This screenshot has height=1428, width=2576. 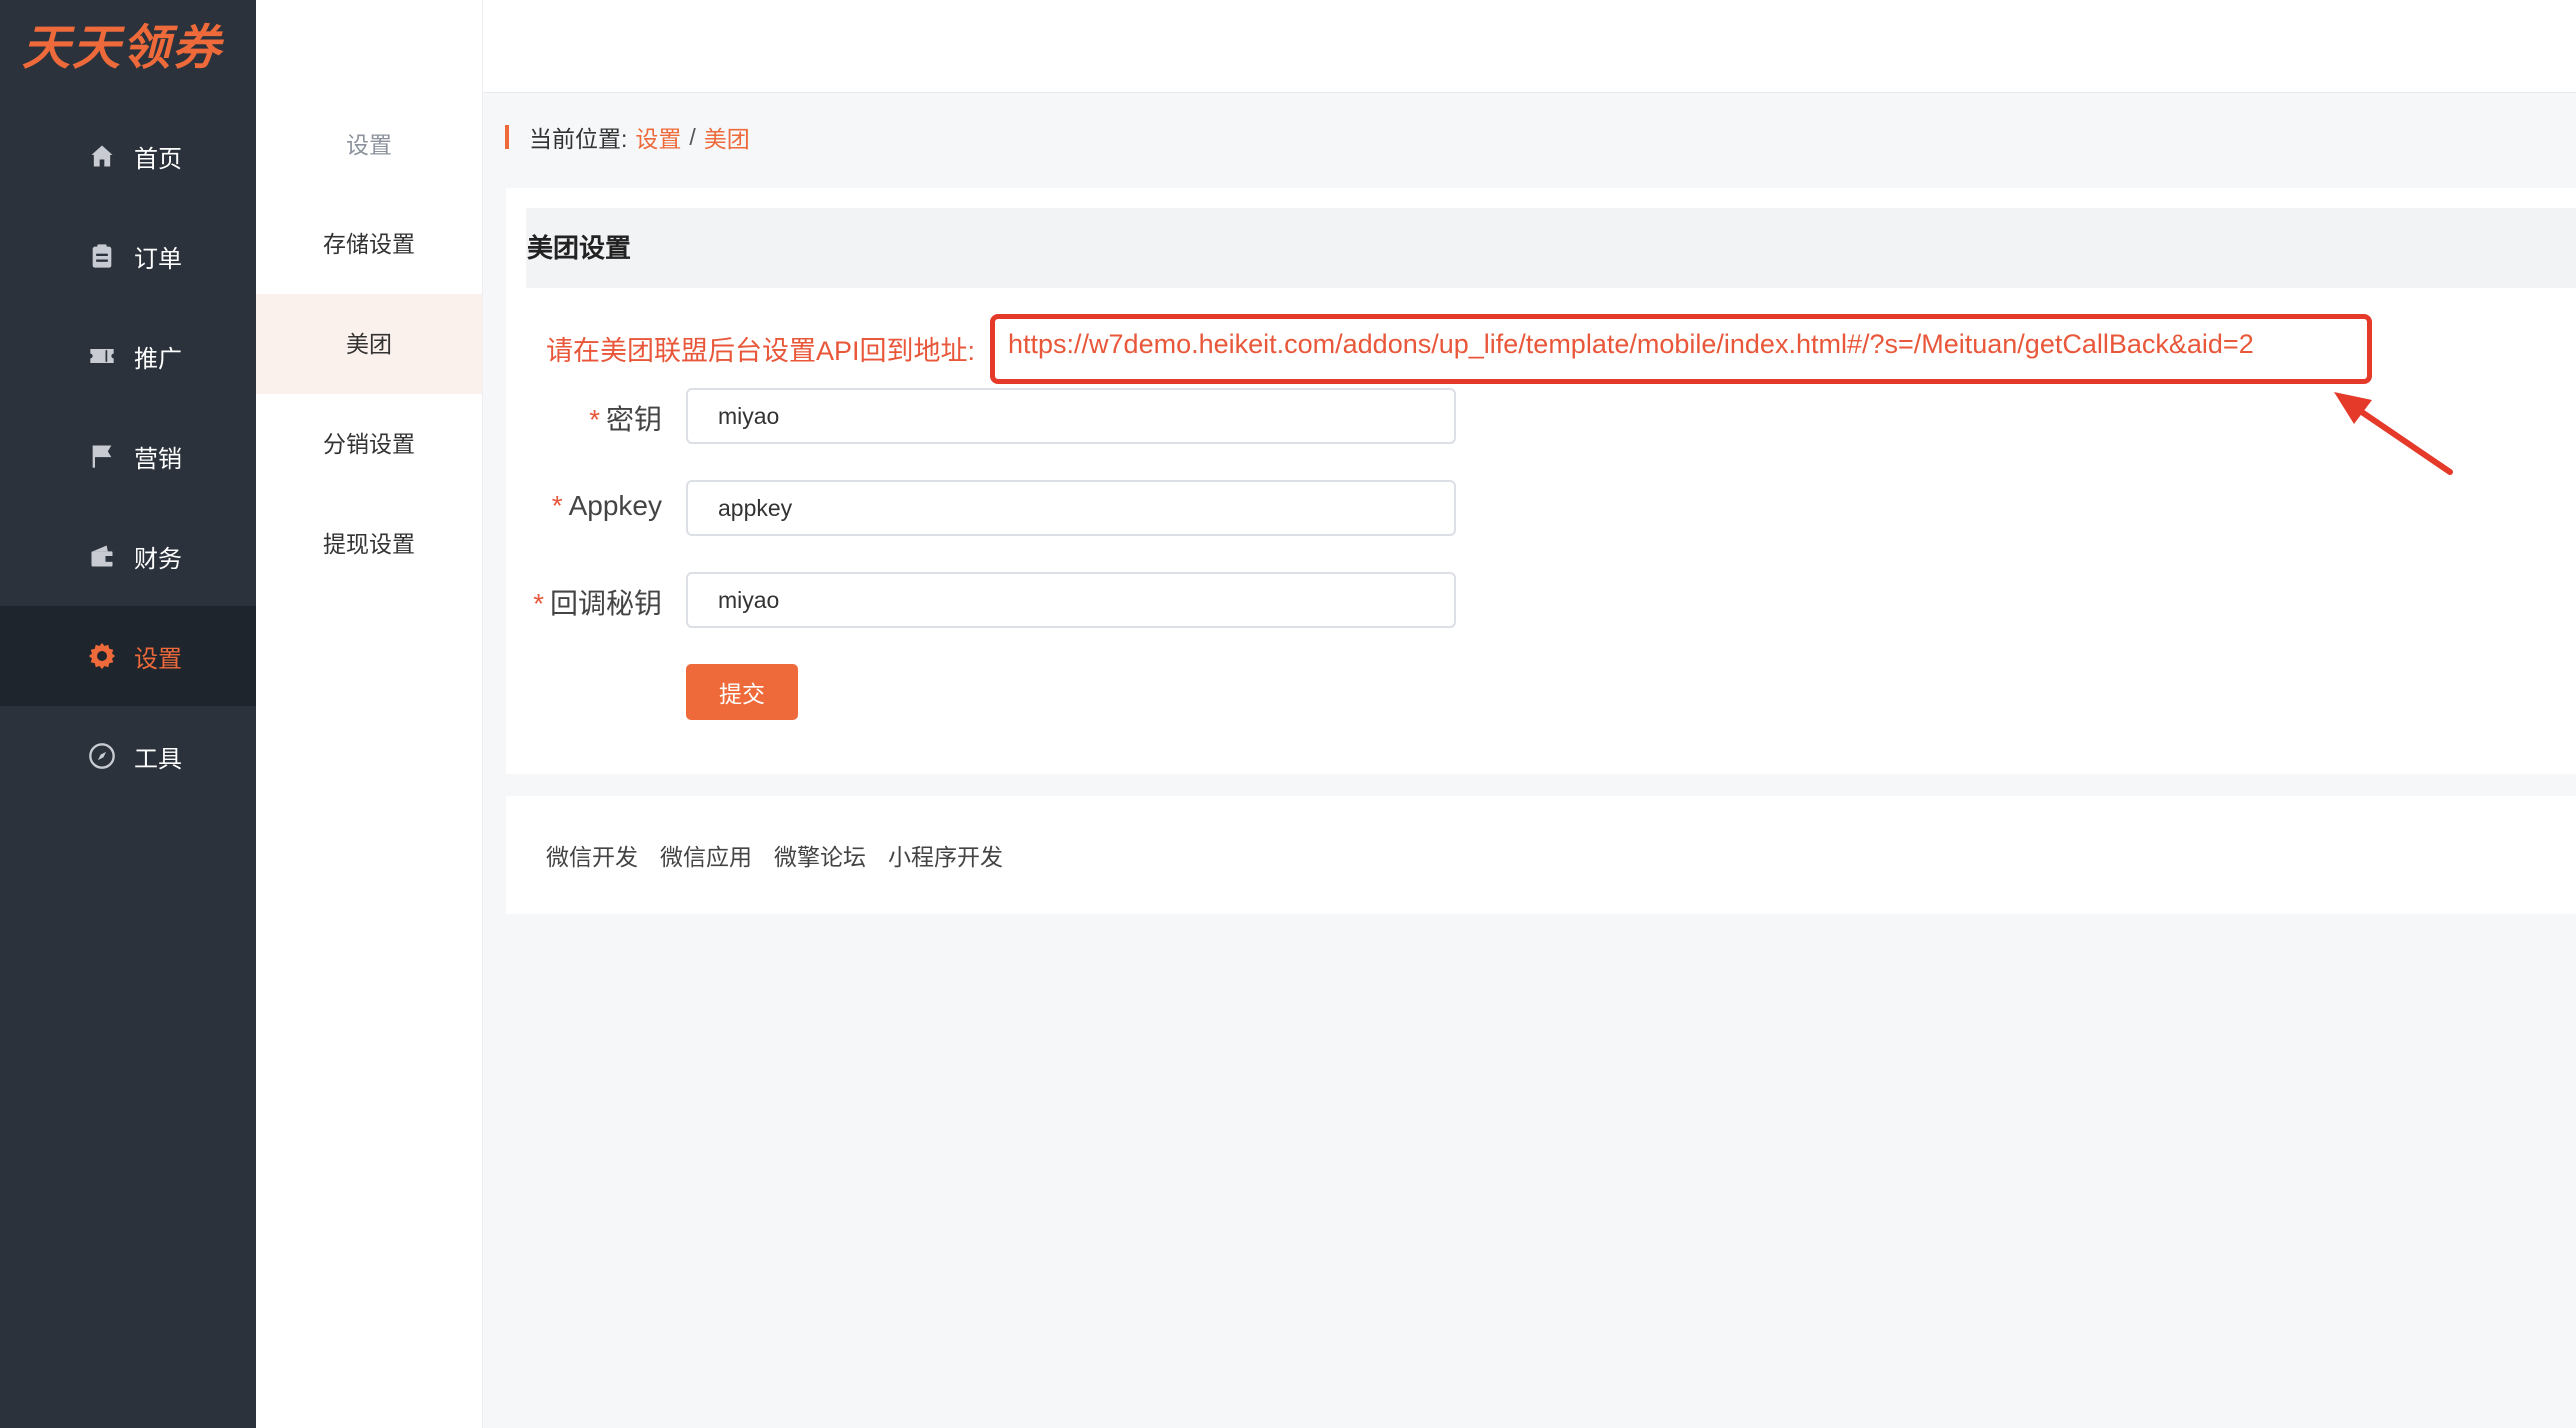 What do you see at coordinates (128, 456) in the screenshot?
I see `nav-item-marketing: 营销` at bounding box center [128, 456].